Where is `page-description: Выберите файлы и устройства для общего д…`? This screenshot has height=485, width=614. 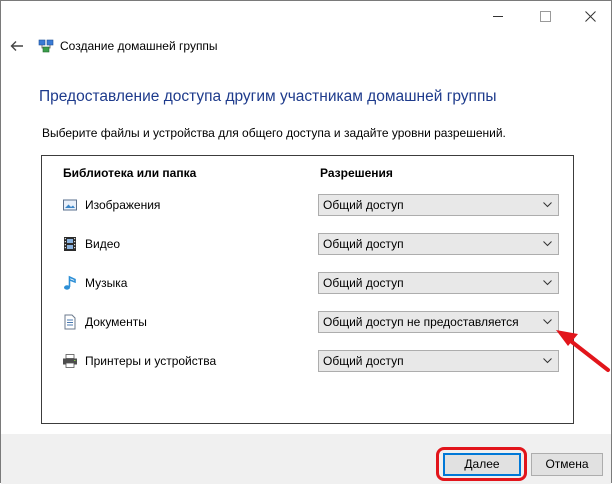
page-description: Выберите файлы и устройства для общего д… is located at coordinates (274, 133).